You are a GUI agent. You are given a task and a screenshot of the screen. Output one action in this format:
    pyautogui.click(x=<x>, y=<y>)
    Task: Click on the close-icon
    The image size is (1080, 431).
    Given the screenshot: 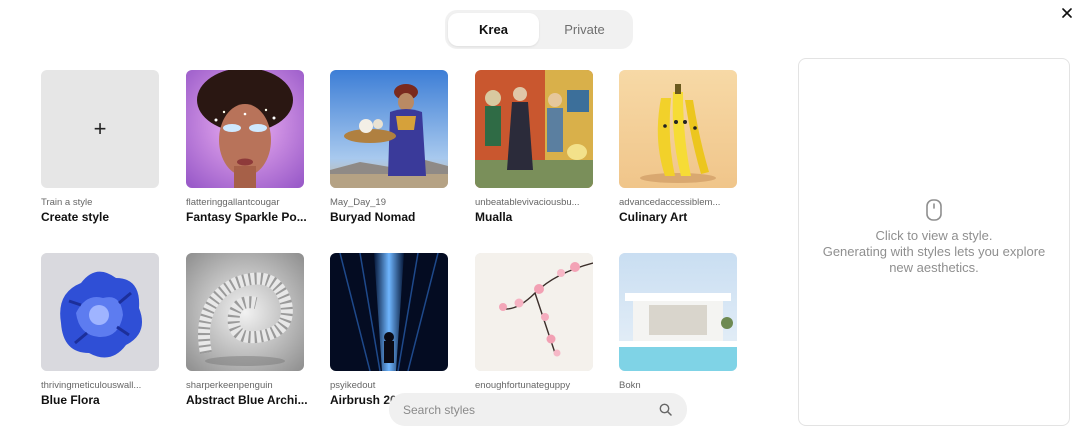 What is the action you would take?
    pyautogui.click(x=1067, y=13)
    